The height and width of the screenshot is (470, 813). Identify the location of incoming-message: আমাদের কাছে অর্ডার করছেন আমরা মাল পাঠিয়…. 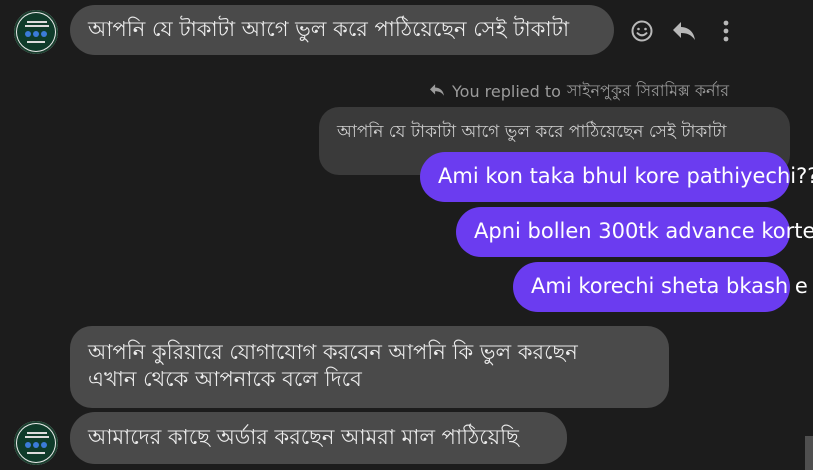
(318, 438).